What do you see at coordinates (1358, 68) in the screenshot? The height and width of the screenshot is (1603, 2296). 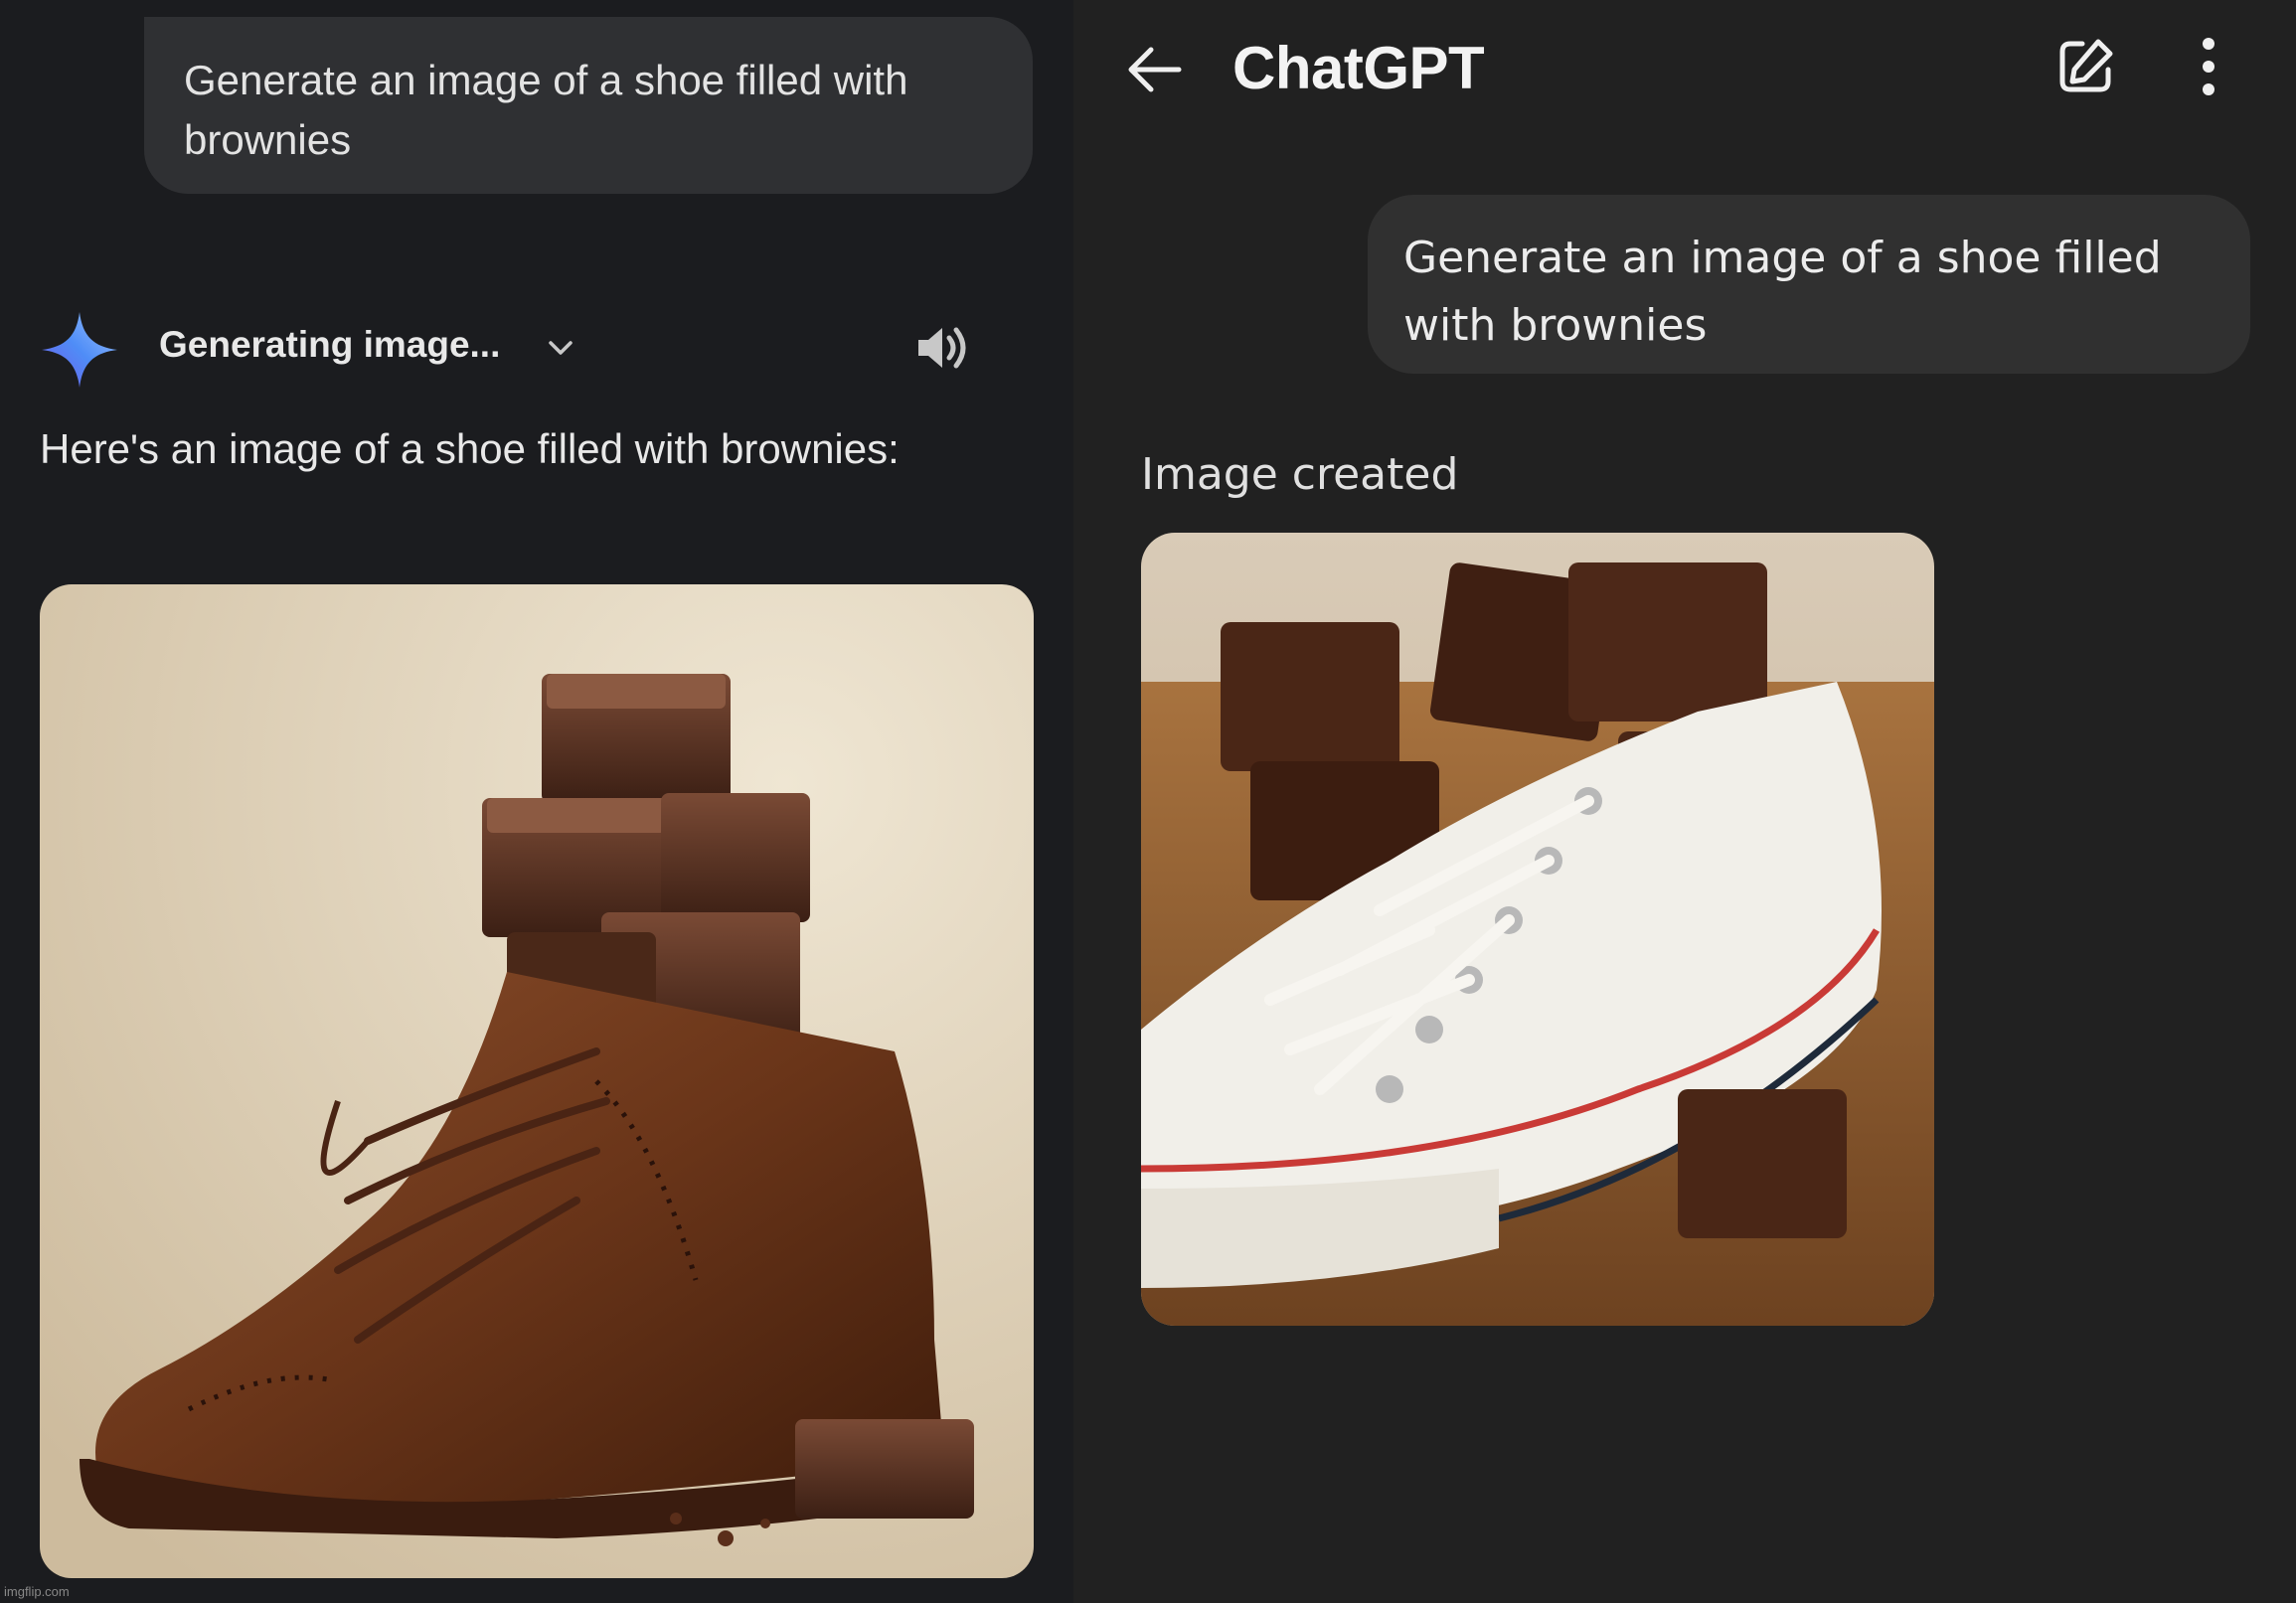 I see `app-title: ChatGPT` at bounding box center [1358, 68].